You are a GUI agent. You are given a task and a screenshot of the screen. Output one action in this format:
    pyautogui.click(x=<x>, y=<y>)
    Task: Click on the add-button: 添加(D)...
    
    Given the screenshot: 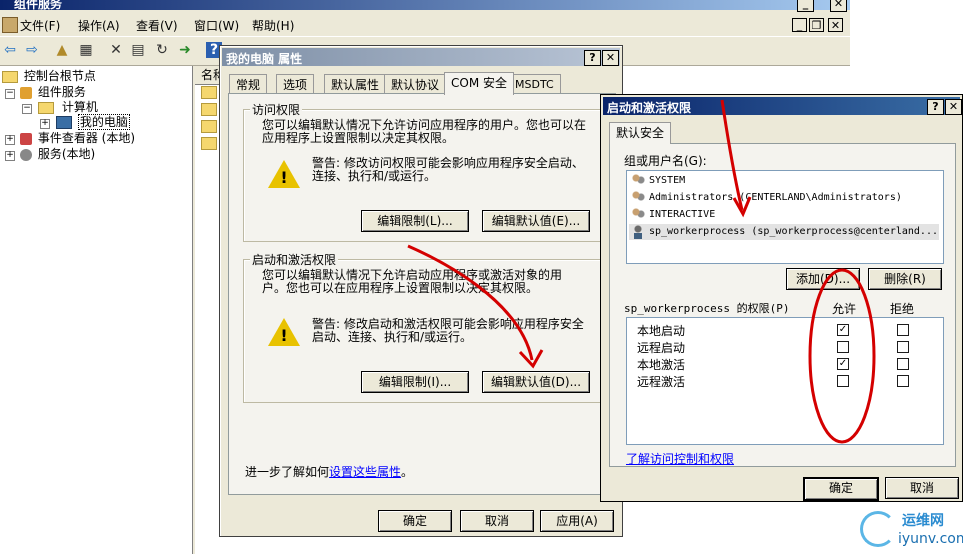 What is the action you would take?
    pyautogui.click(x=823, y=279)
    